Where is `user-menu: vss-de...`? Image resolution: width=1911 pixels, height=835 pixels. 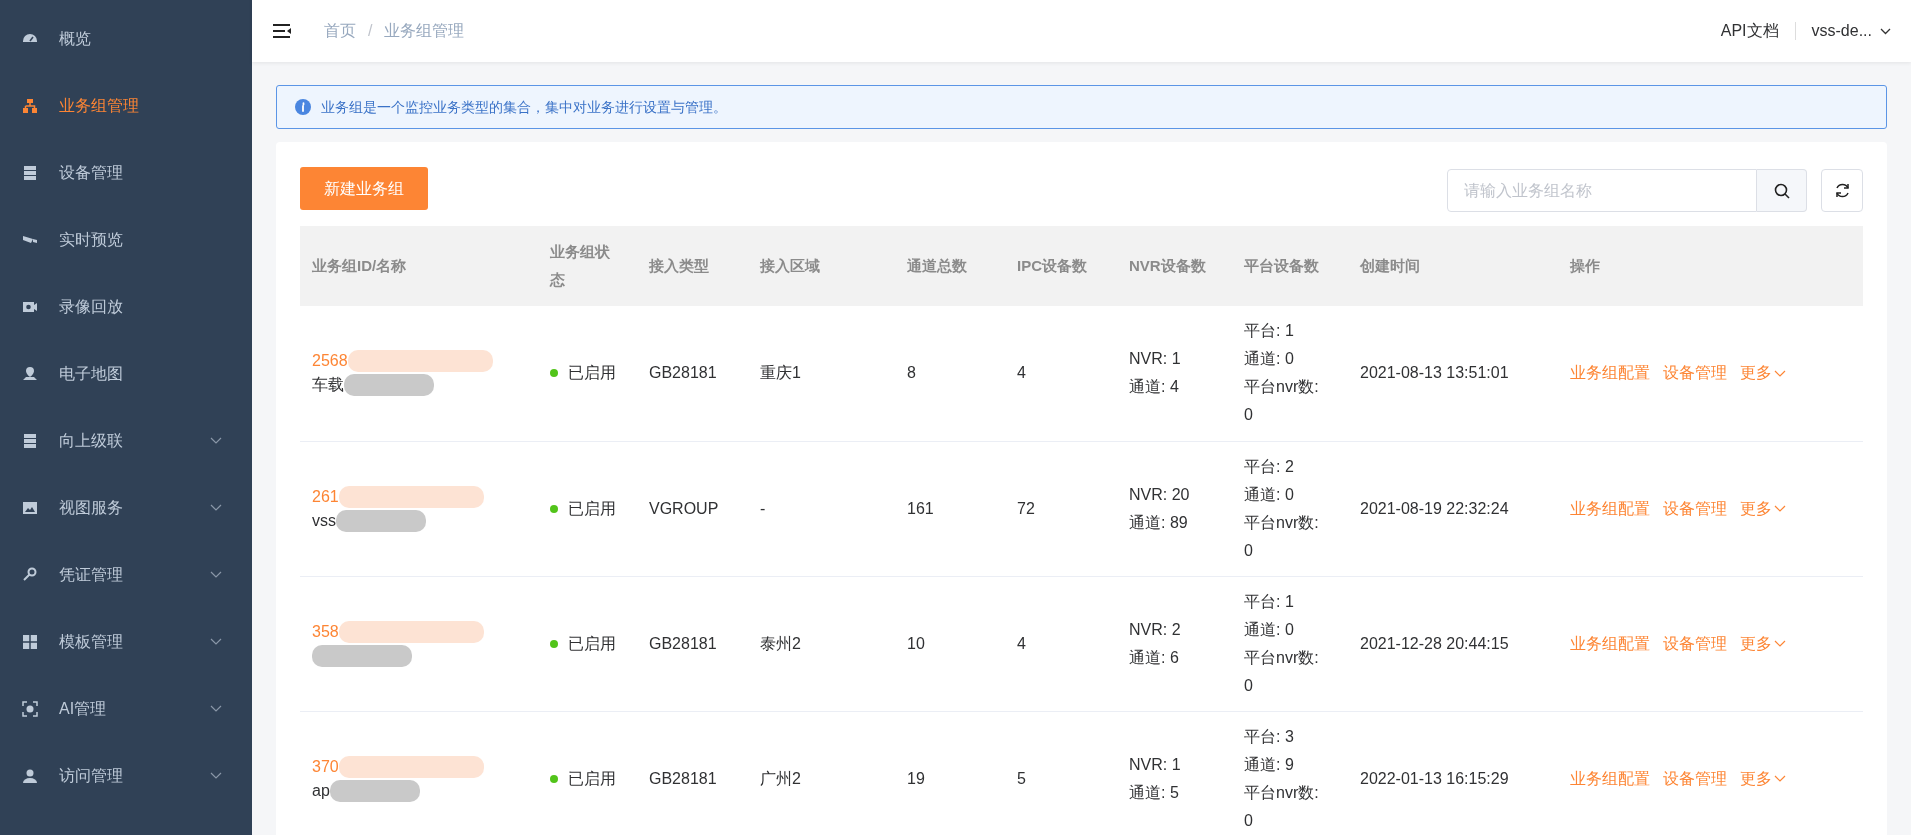
user-menu: vss-de... is located at coordinates (1851, 31).